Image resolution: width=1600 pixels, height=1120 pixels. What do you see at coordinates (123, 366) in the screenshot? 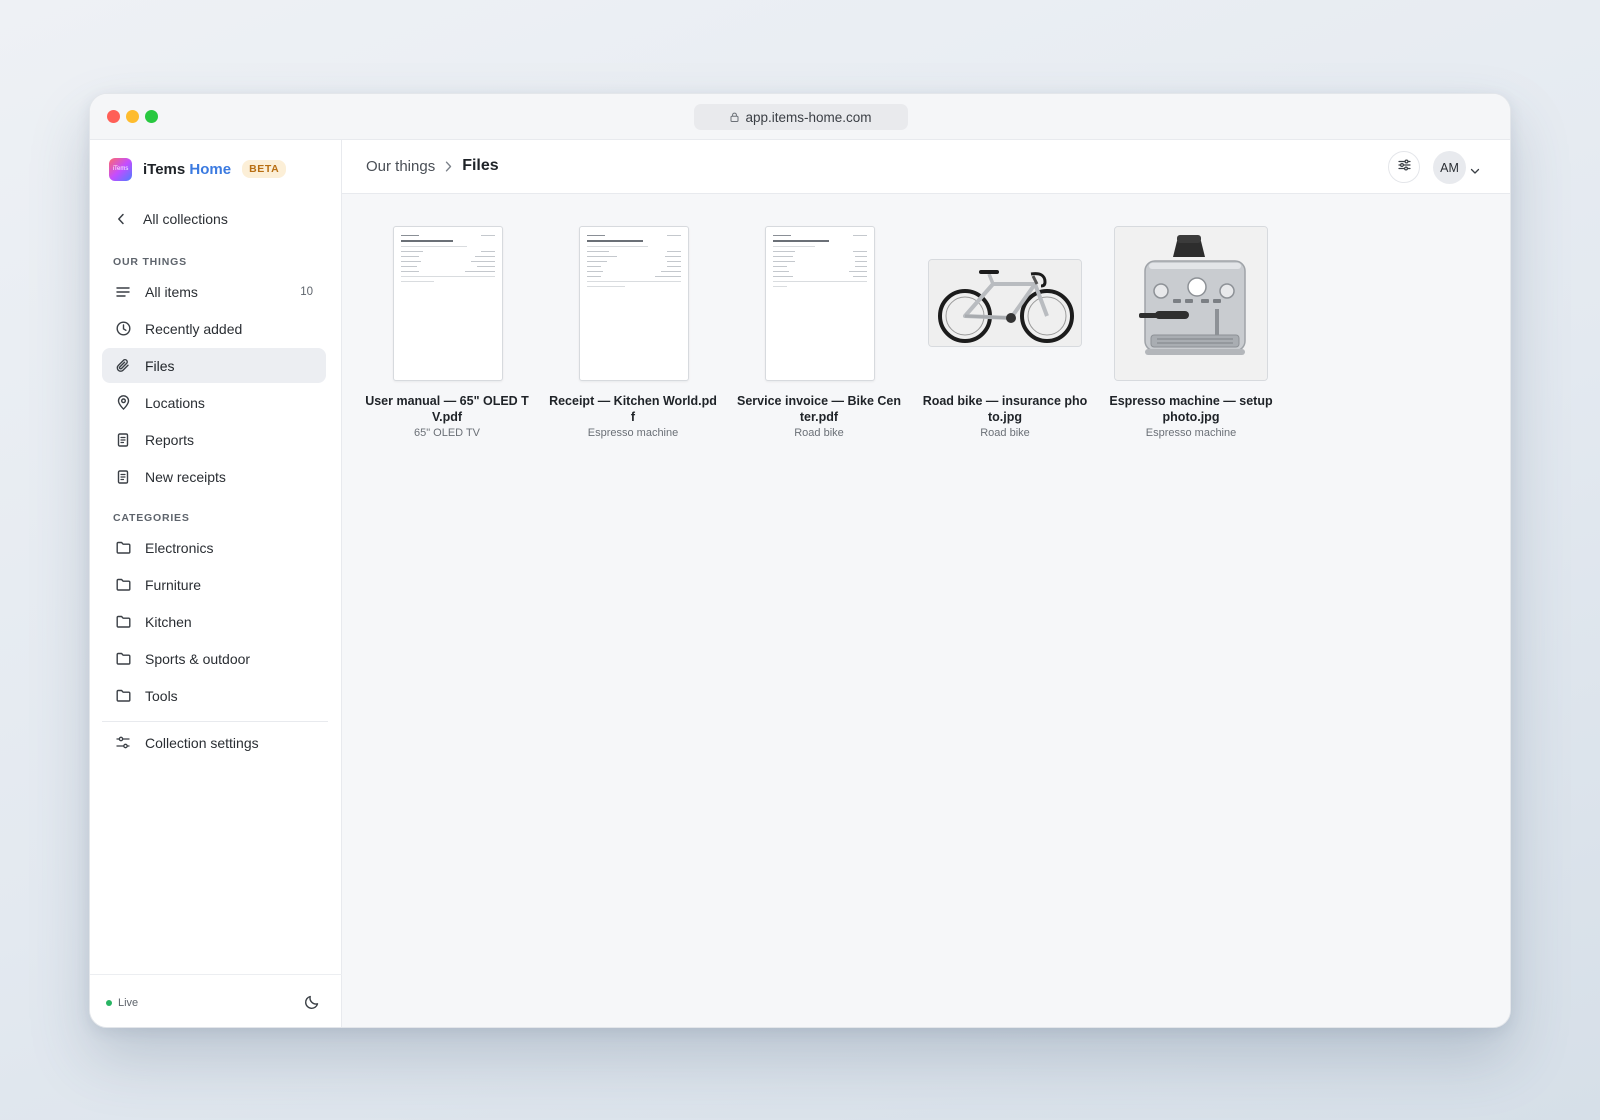
I see `paperclip-icon` at bounding box center [123, 366].